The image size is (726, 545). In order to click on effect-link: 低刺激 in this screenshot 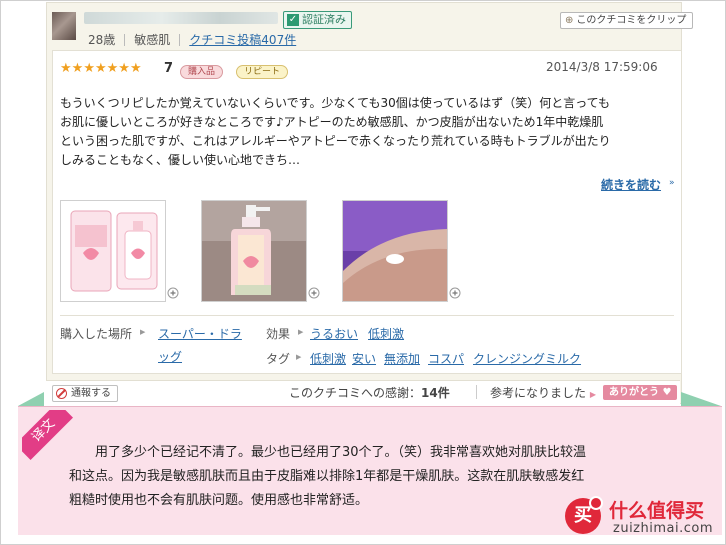, I will do `click(386, 333)`.